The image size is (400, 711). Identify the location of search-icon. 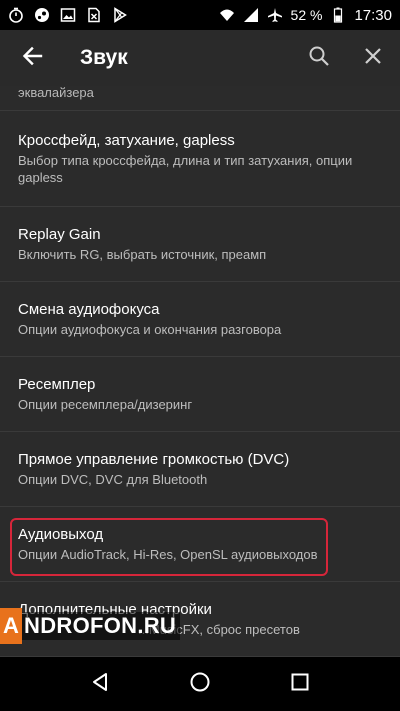
(319, 58).